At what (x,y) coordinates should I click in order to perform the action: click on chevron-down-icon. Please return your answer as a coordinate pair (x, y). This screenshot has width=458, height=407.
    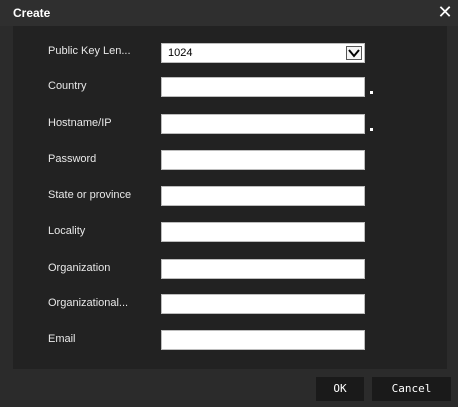
    Looking at the image, I should click on (354, 53).